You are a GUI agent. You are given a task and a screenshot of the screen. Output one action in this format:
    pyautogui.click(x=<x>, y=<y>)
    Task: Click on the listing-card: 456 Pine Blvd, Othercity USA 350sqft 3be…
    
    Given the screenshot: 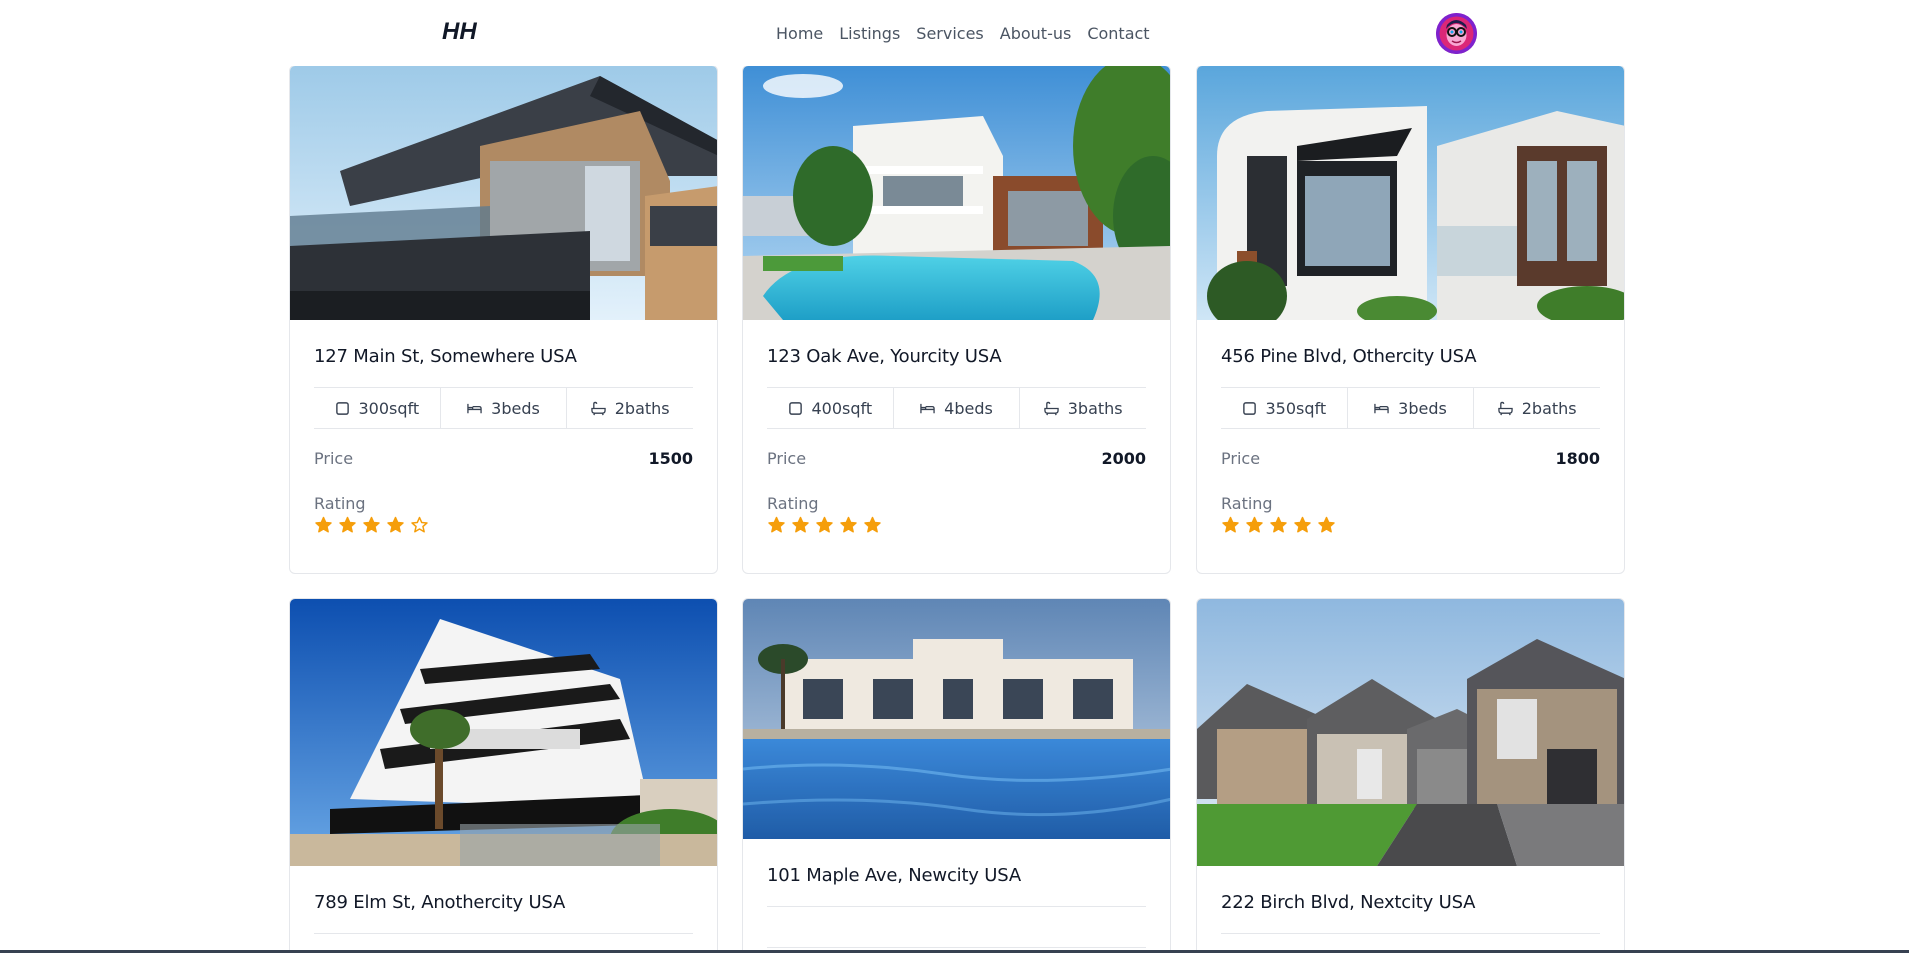 What is the action you would take?
    pyautogui.click(x=1410, y=319)
    